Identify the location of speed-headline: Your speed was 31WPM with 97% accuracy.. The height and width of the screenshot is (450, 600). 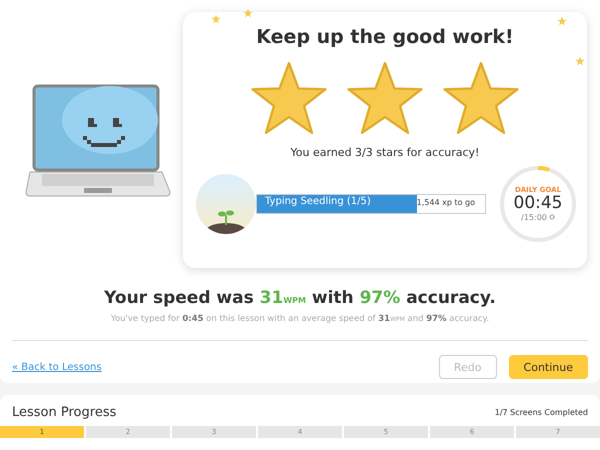
(300, 298).